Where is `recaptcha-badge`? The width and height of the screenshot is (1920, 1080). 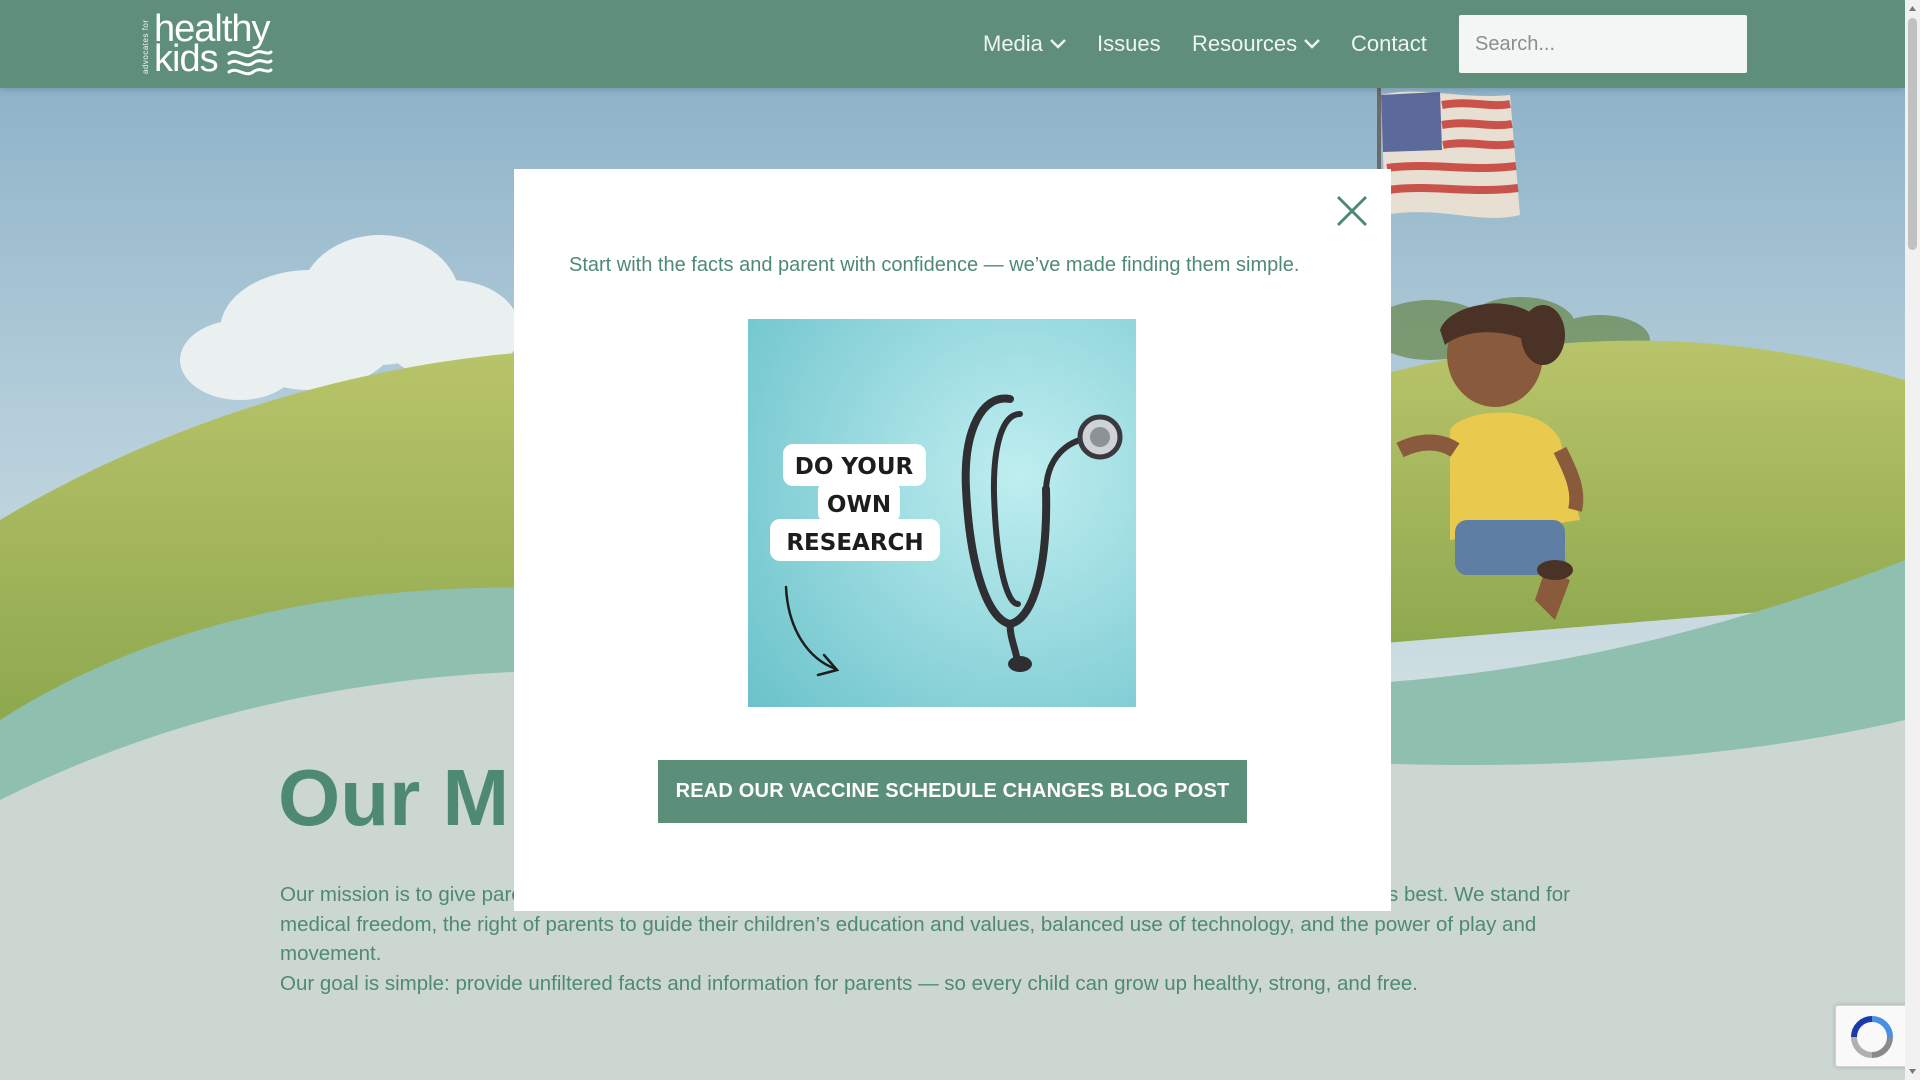
recaptcha-badge is located at coordinates (1871, 1036).